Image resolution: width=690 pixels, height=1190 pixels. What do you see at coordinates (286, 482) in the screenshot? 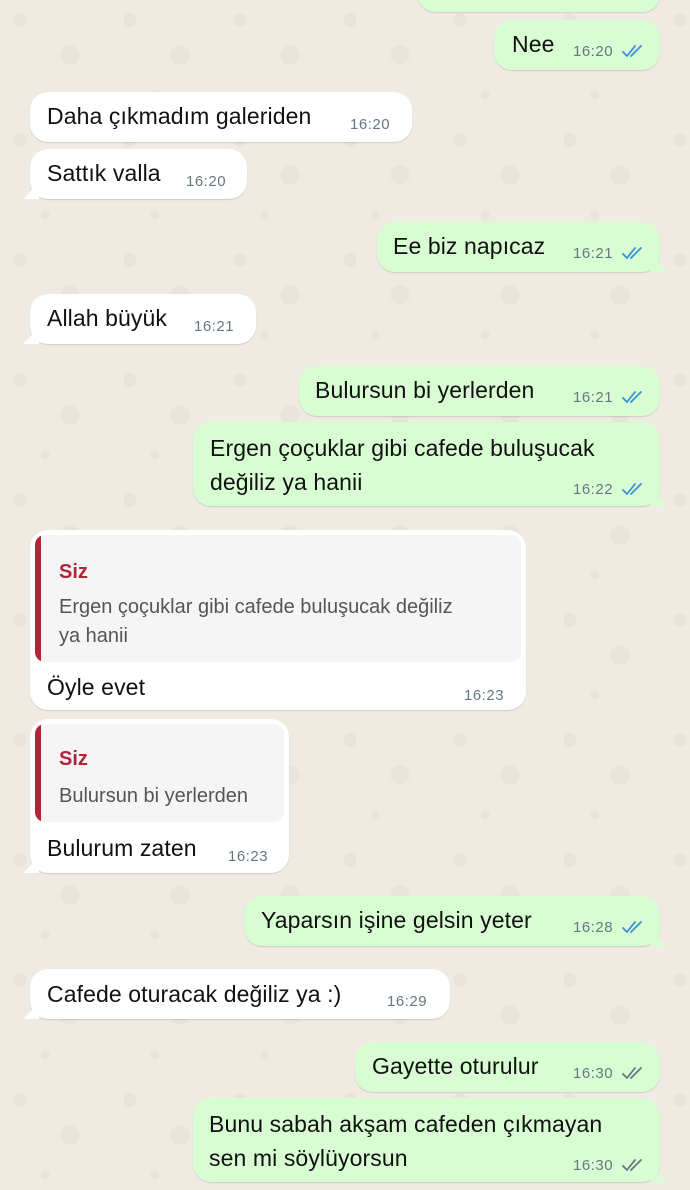
I see `message-text-line-2: değiliz ya hanii` at bounding box center [286, 482].